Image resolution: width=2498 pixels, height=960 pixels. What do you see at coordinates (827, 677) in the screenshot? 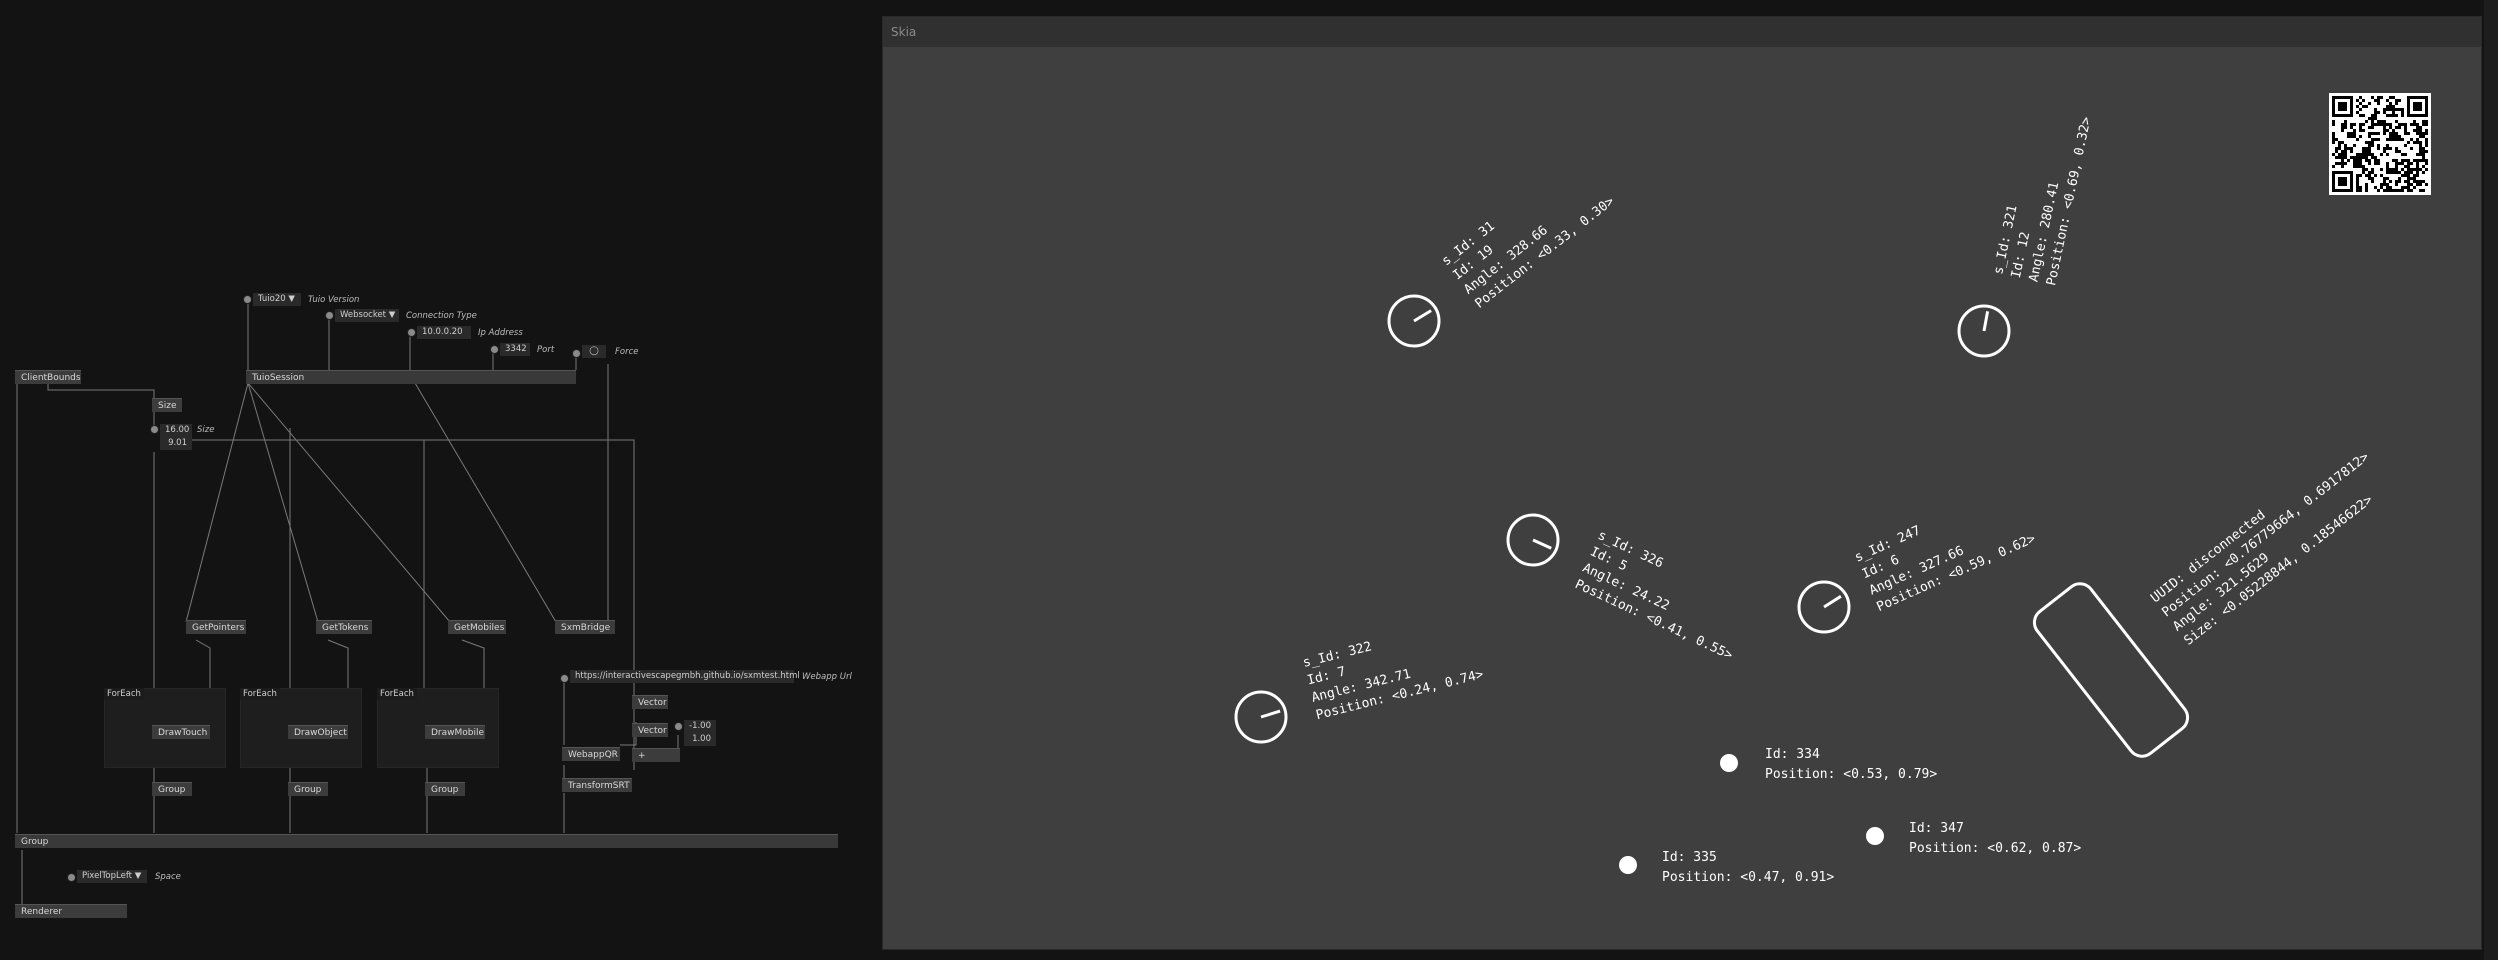
I see `webapp-url-label: Webapp Url` at bounding box center [827, 677].